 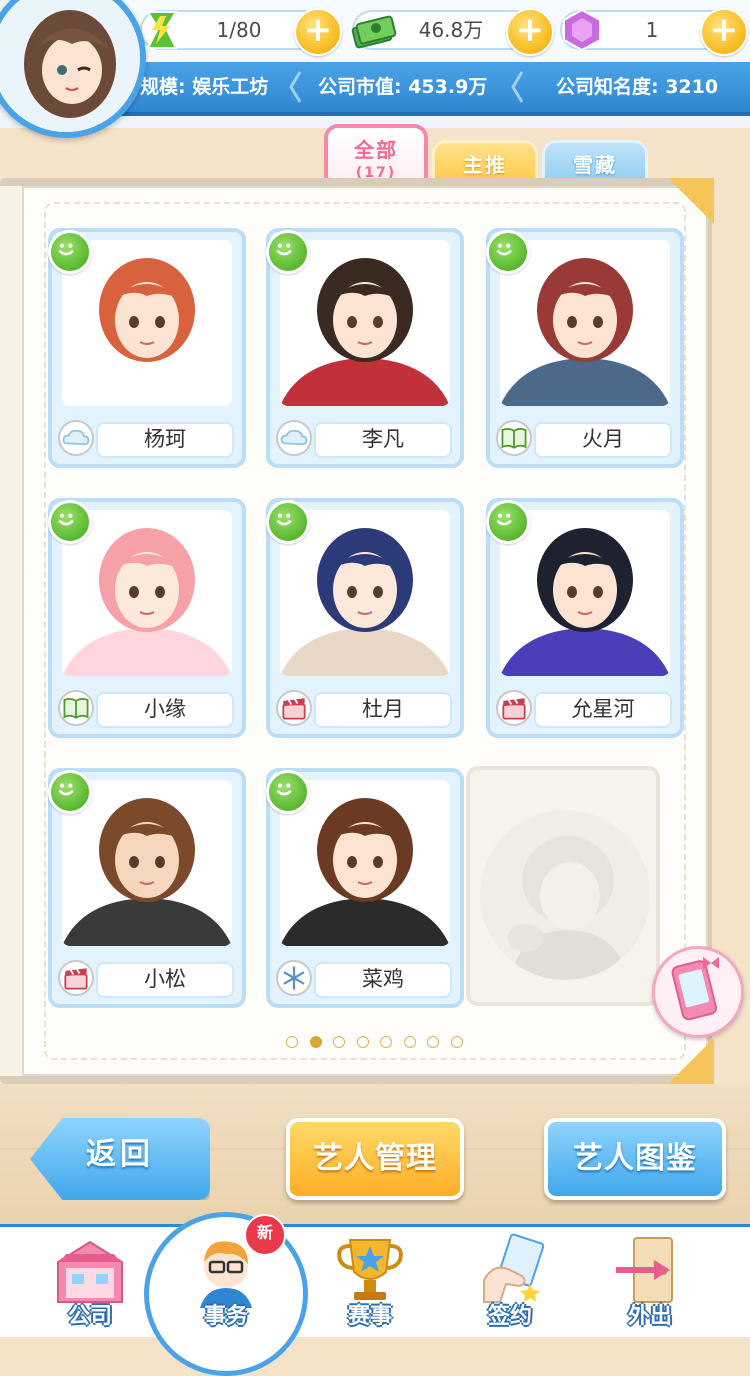 I want to click on resource-row: 1/80 + 46.8万 + 1 +, so click(x=435, y=31).